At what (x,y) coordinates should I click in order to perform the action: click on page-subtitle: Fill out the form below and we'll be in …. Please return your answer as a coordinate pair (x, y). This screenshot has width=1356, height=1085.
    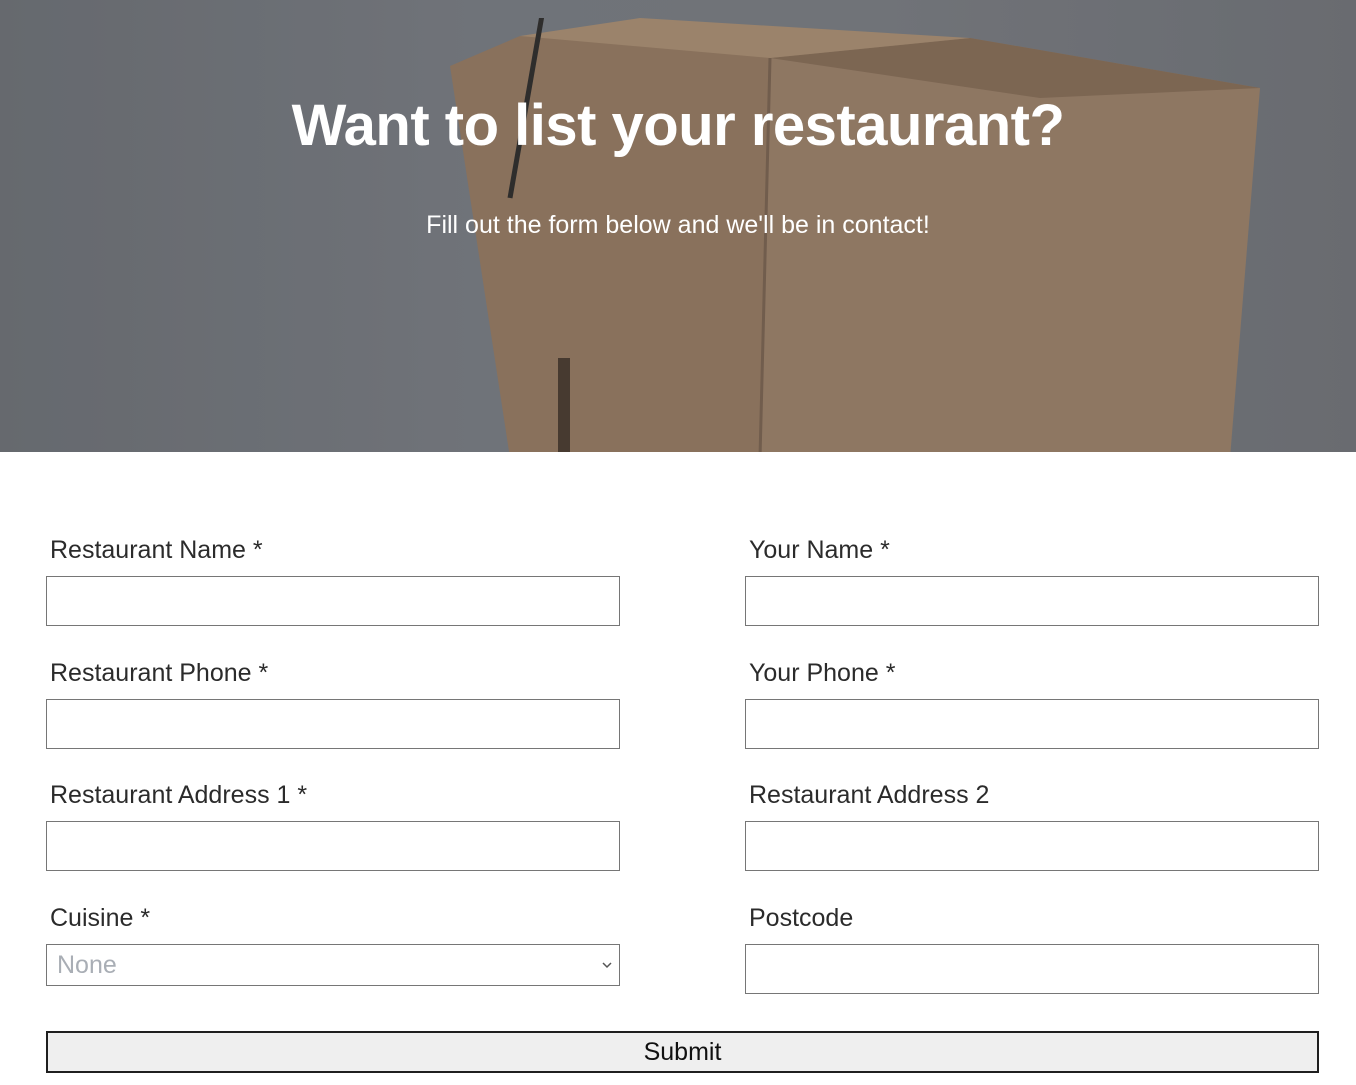
    Looking at the image, I should click on (678, 225).